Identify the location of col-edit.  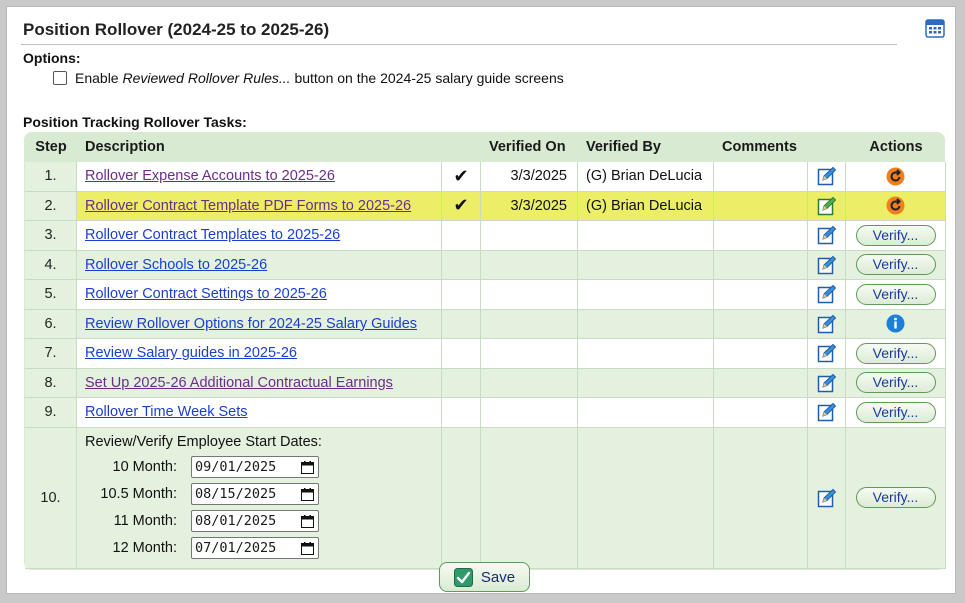
(827, 147).